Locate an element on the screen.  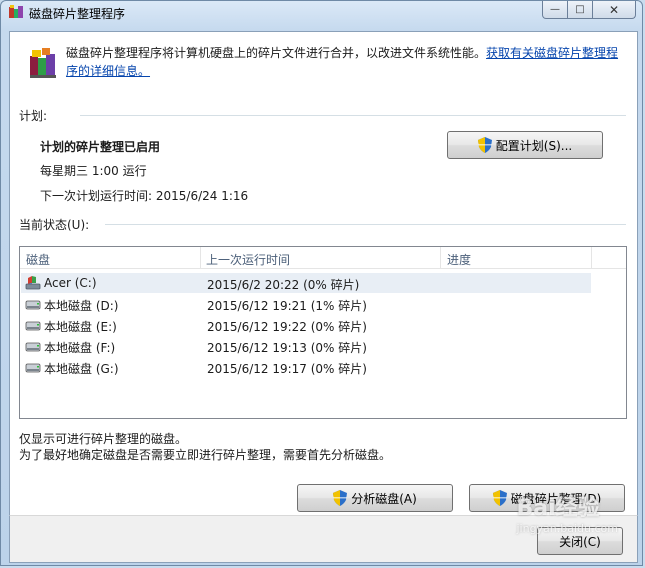
analyze-disk-label: 分析磁盘(A) is located at coordinates (384, 498).